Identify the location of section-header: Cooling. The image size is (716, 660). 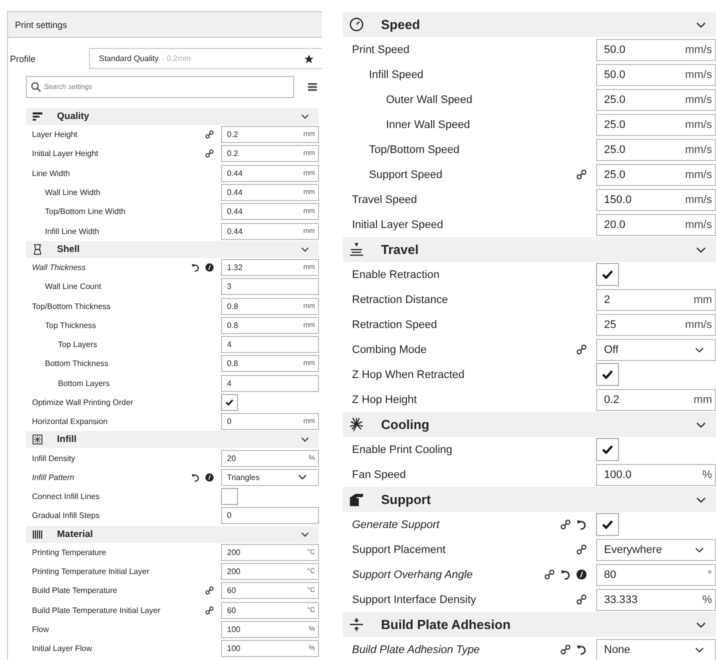
(529, 424).